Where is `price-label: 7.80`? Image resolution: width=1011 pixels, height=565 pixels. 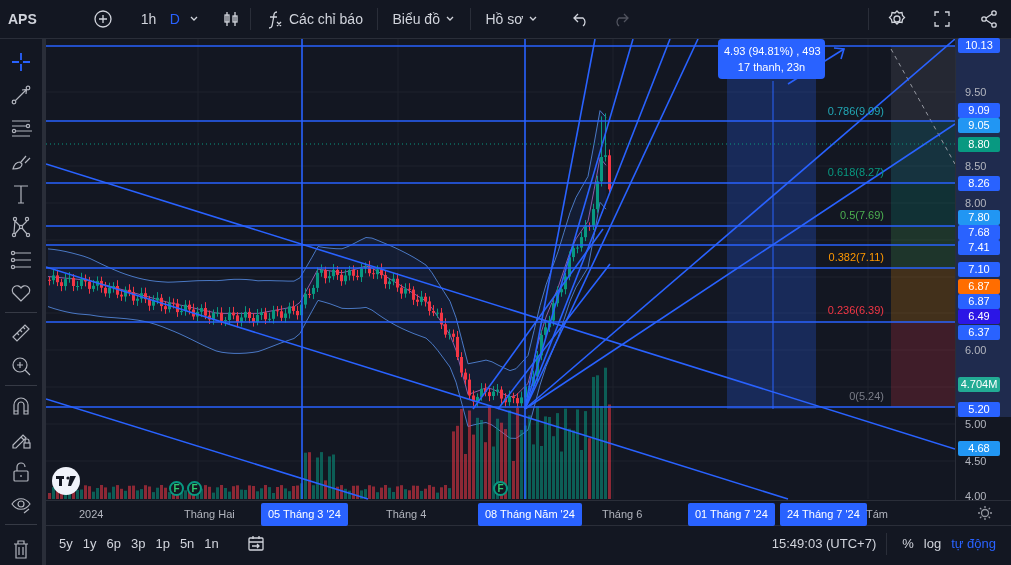 price-label: 7.80 is located at coordinates (979, 217).